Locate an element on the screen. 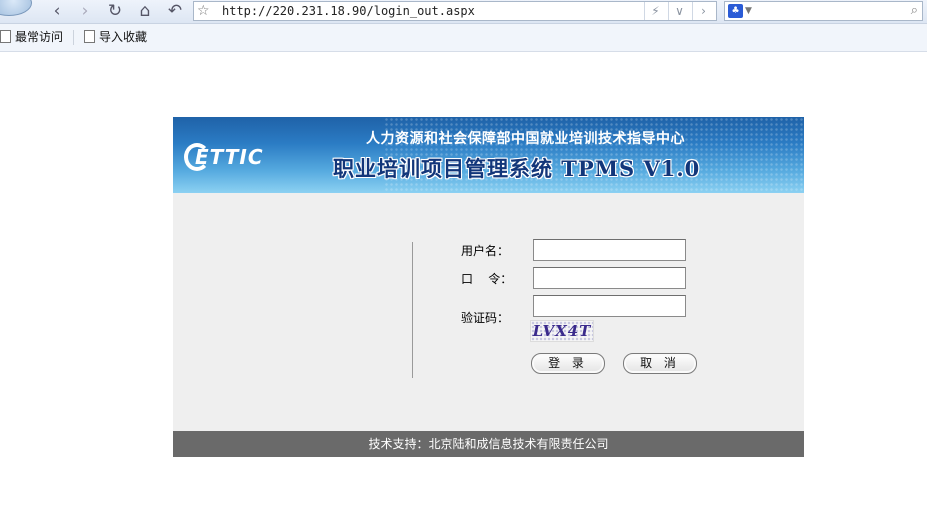 Image resolution: width=927 pixels, height=527 pixels. search-icon: ⌕ is located at coordinates (914, 11).